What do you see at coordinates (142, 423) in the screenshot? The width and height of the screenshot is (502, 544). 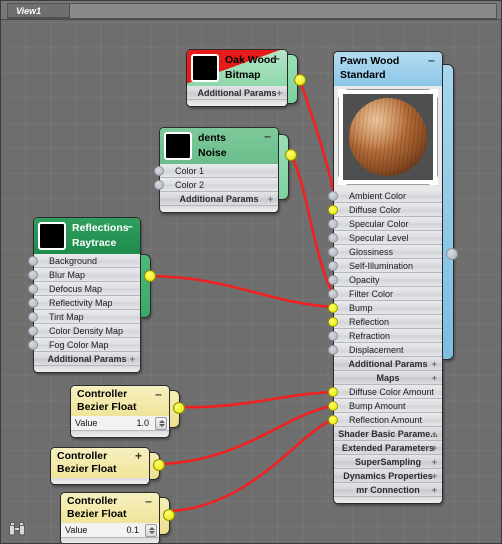 I see `value-number: 1.0` at bounding box center [142, 423].